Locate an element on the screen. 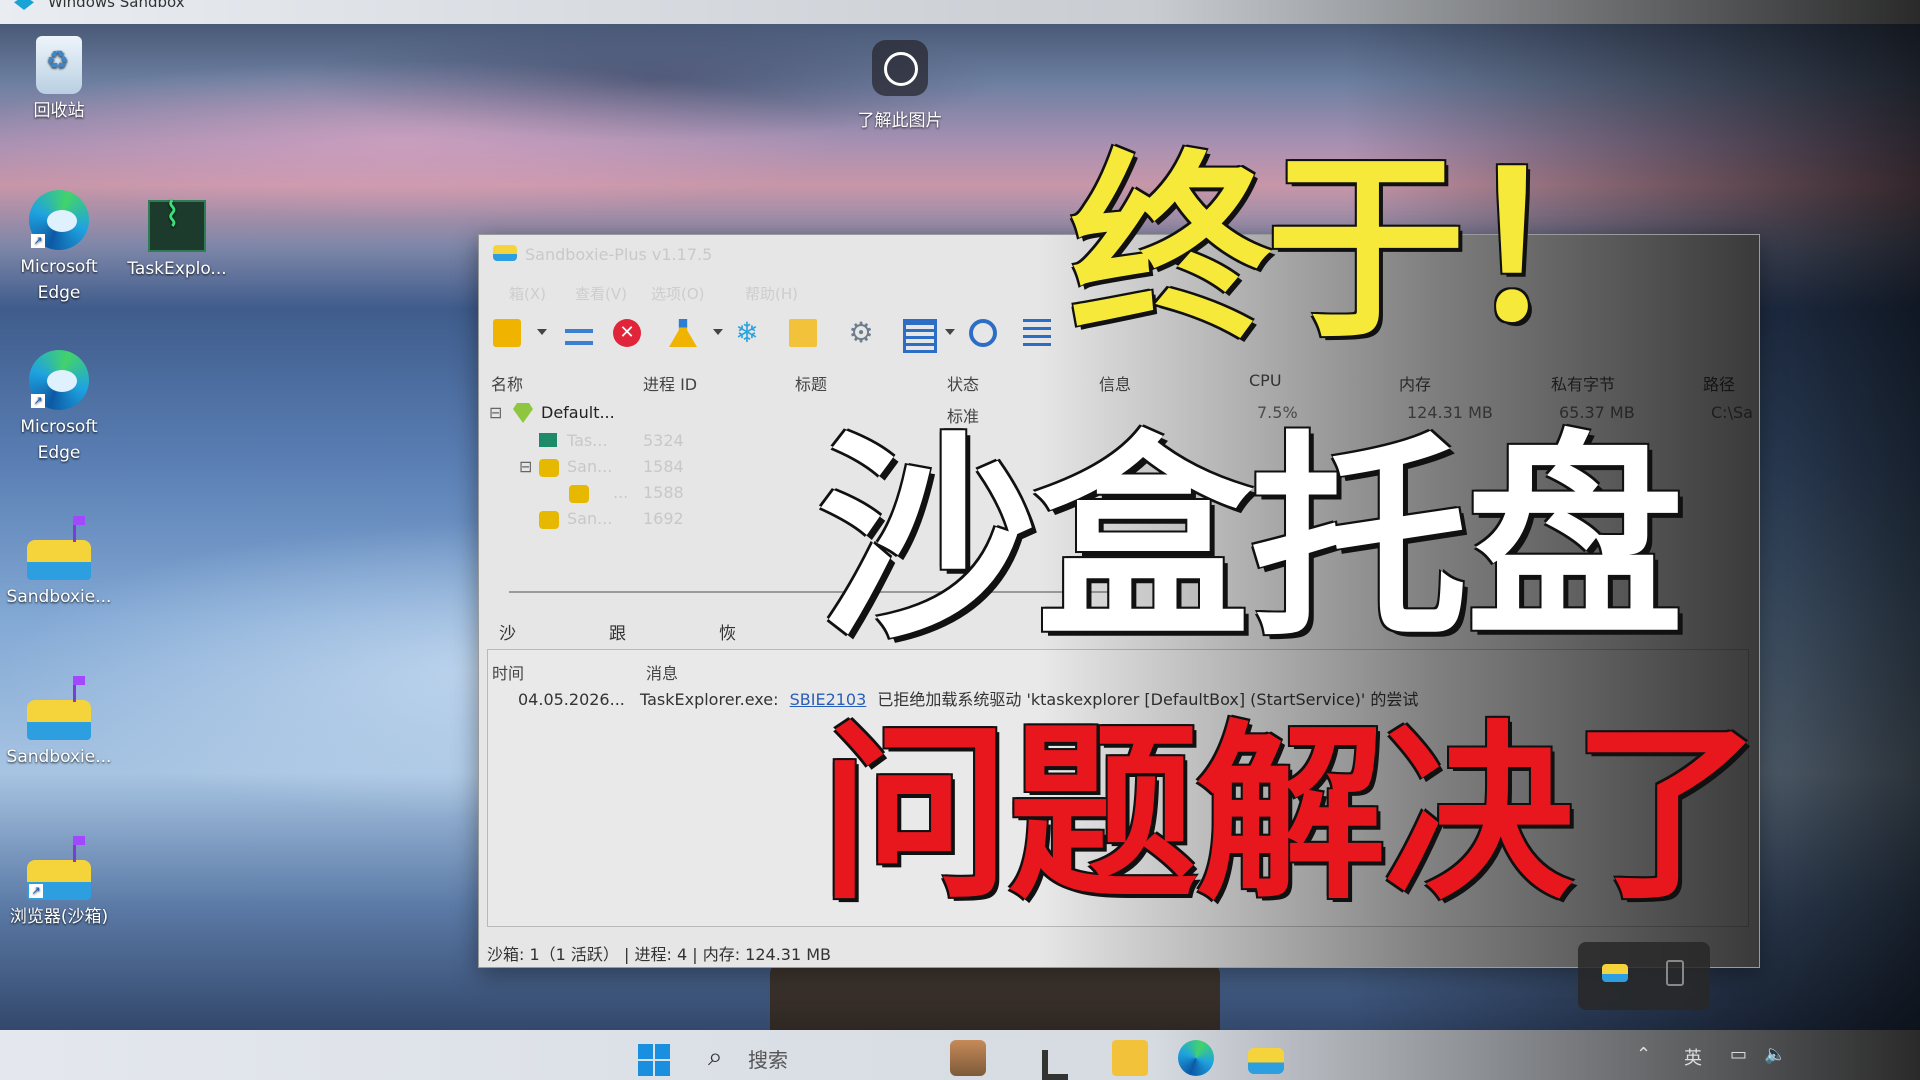  column-cpu: CPU is located at coordinates (1265, 380).